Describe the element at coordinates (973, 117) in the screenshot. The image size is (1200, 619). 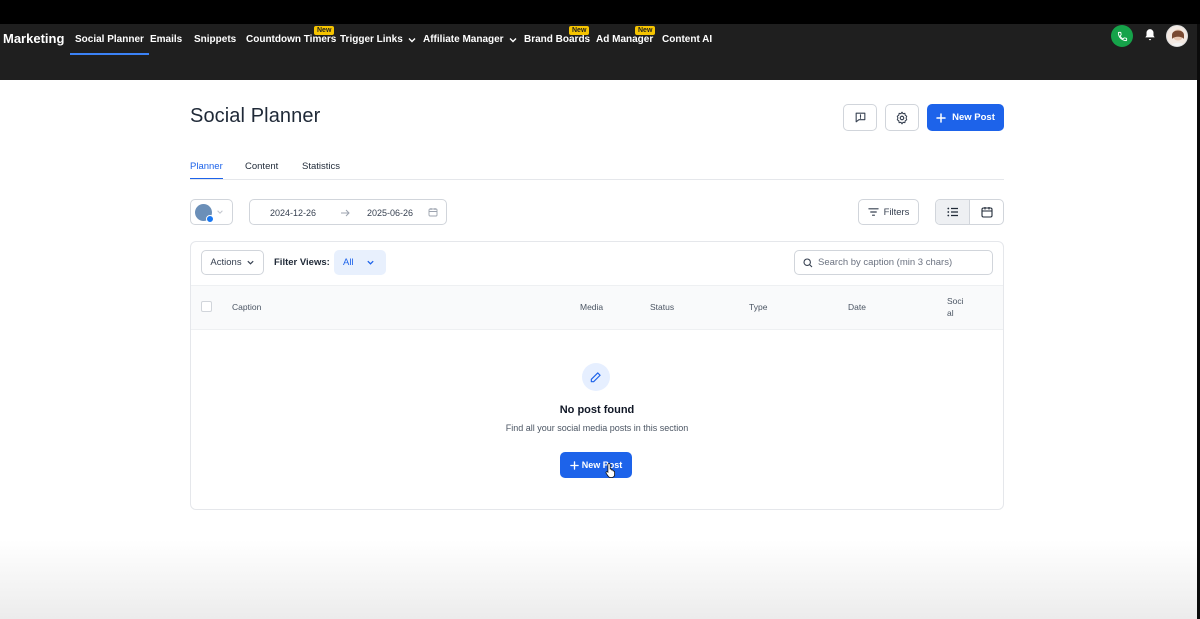
I see `new-post-label: New Post` at that location.